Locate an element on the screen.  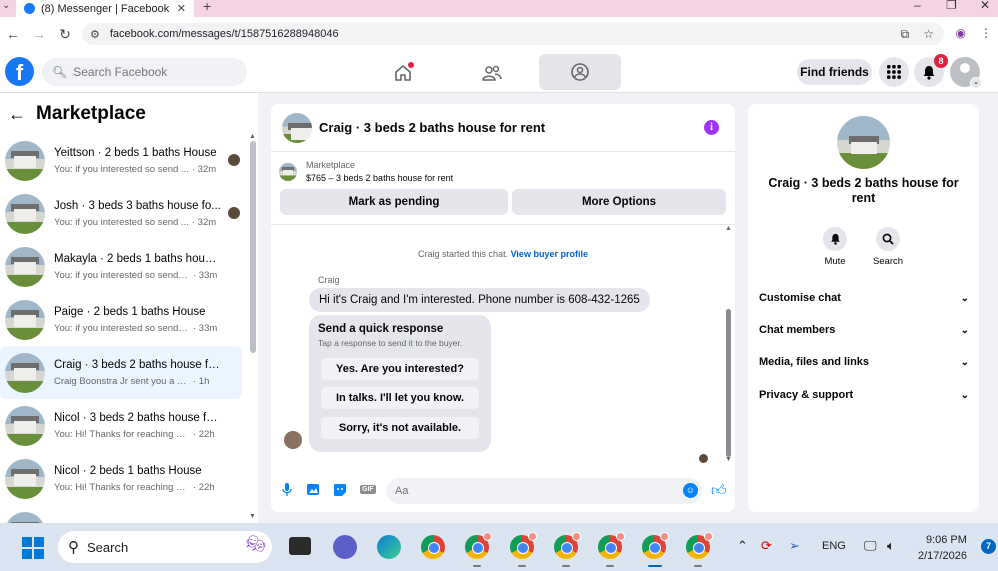
edge-app-icon is located at coordinates (389, 547).